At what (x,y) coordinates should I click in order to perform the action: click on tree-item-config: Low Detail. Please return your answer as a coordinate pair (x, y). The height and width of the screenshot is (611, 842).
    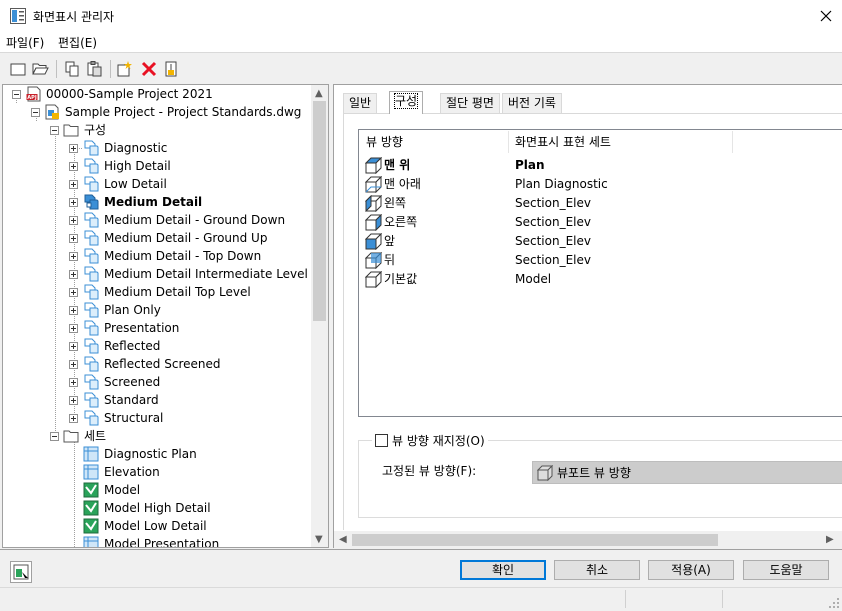
    Looking at the image, I should click on (158, 184).